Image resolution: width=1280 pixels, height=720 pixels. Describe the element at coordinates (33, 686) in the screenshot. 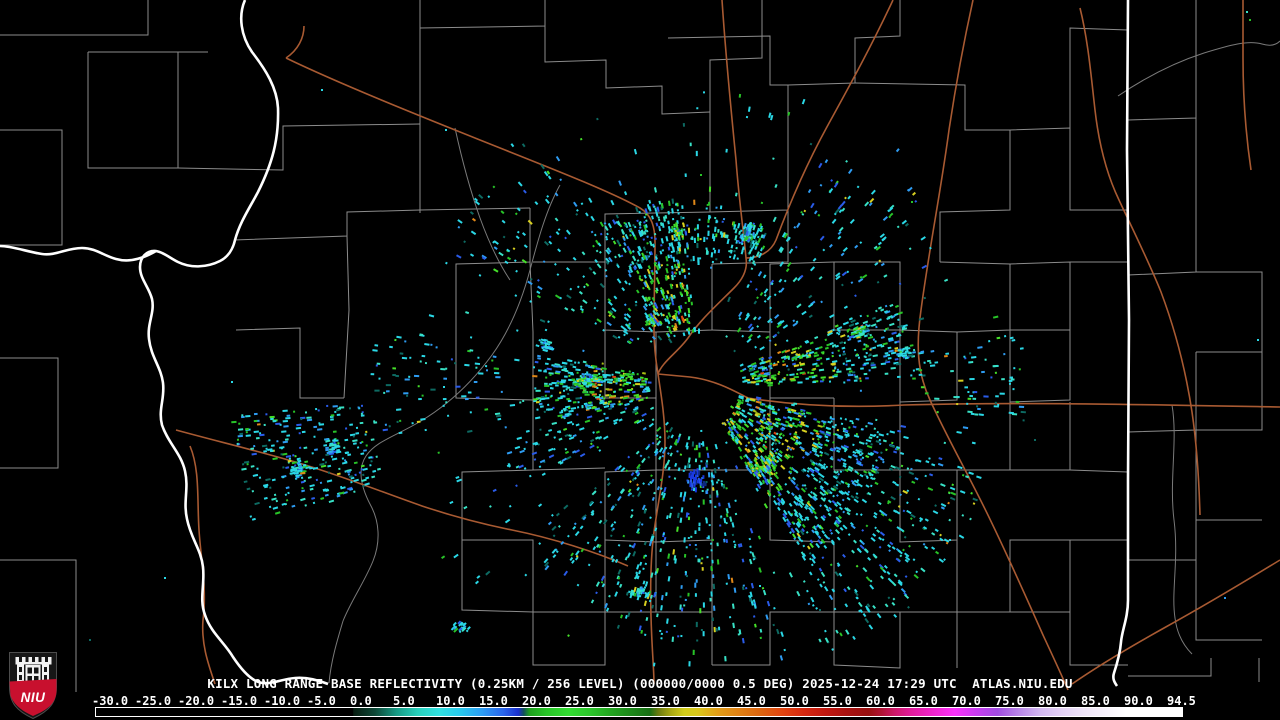

I see `niu-logo: NIU` at that location.